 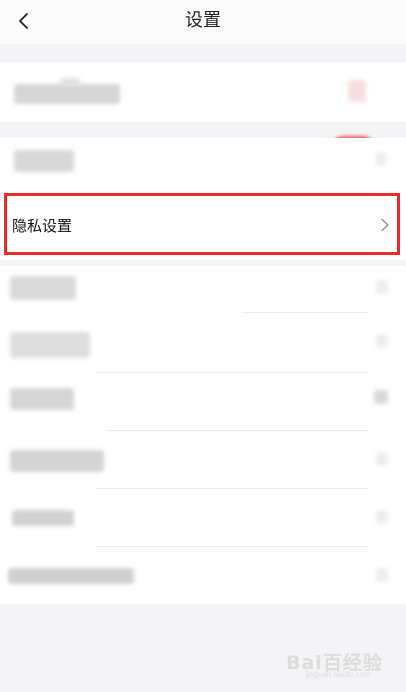 I want to click on navigation-bar: 设置, so click(x=203, y=22).